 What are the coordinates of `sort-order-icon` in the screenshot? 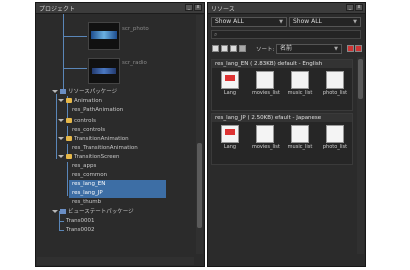 It's located at (350, 48).